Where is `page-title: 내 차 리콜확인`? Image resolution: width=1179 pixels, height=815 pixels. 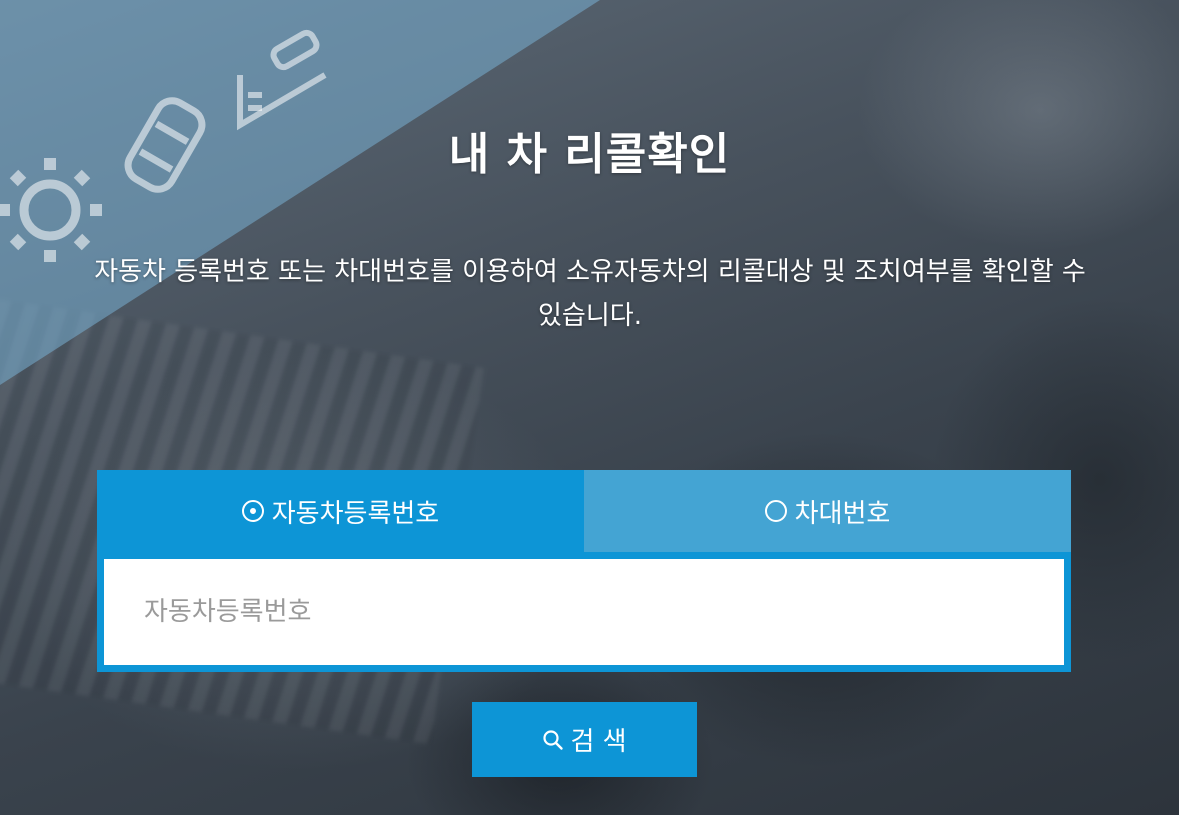
page-title: 내 차 리콜확인 is located at coordinates (589, 154).